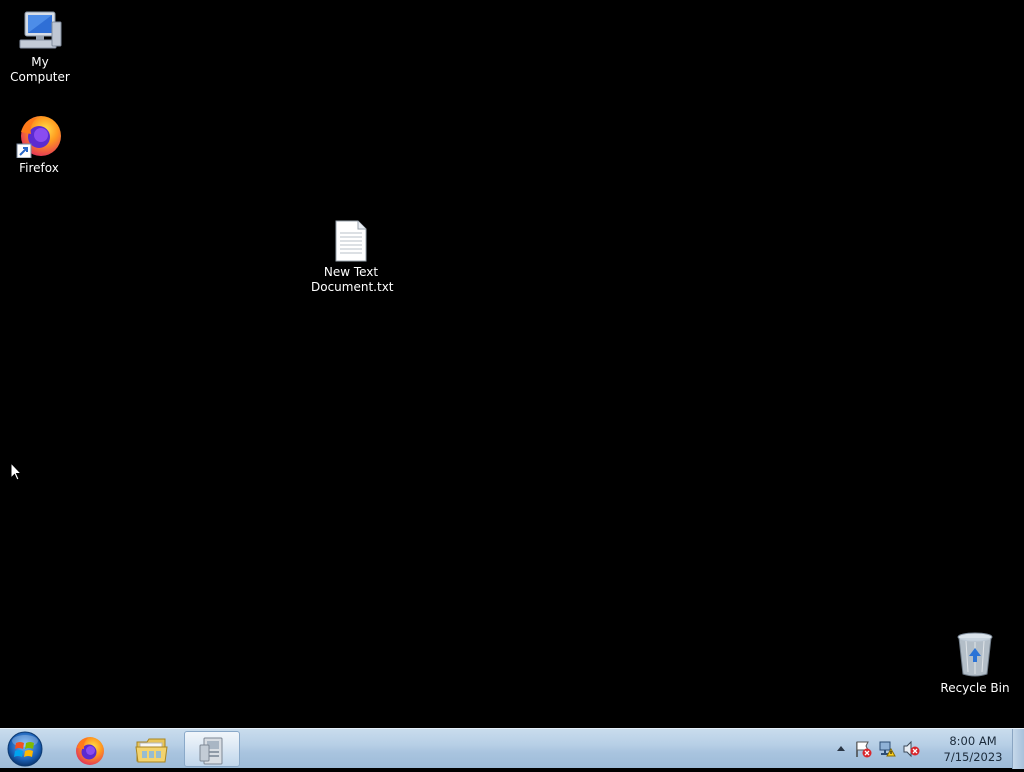  I want to click on desktop-icon-my-computer: My Computer, so click(40, 47).